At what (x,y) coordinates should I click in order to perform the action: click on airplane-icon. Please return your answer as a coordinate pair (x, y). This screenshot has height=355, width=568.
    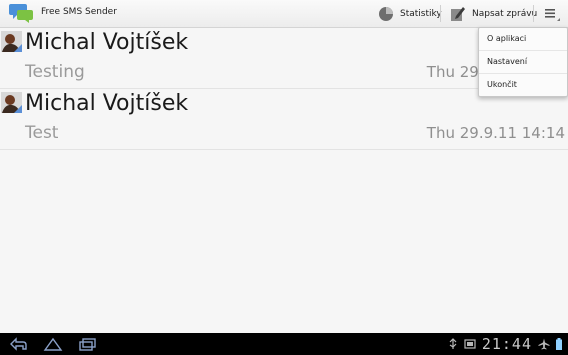
    Looking at the image, I should click on (544, 344).